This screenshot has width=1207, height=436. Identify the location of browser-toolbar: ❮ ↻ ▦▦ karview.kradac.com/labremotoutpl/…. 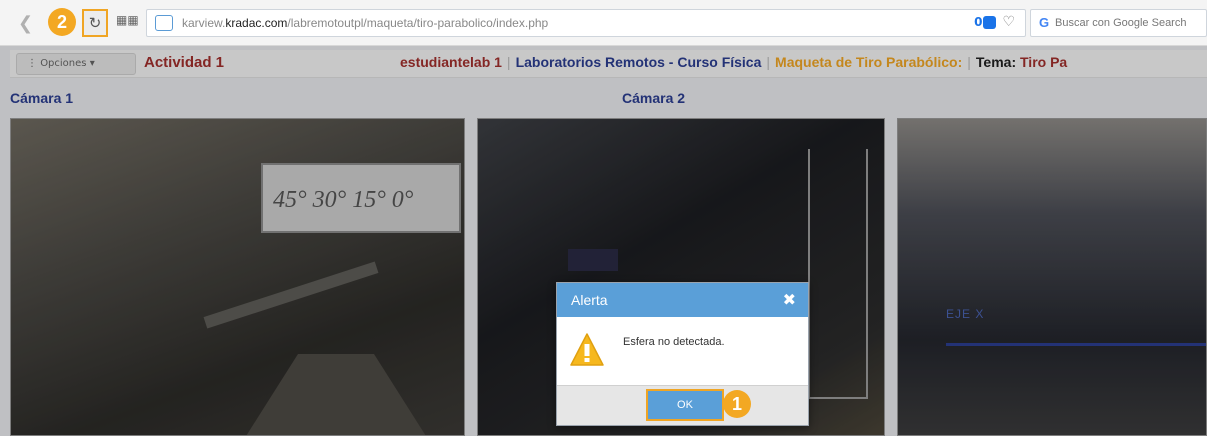
(603, 23).